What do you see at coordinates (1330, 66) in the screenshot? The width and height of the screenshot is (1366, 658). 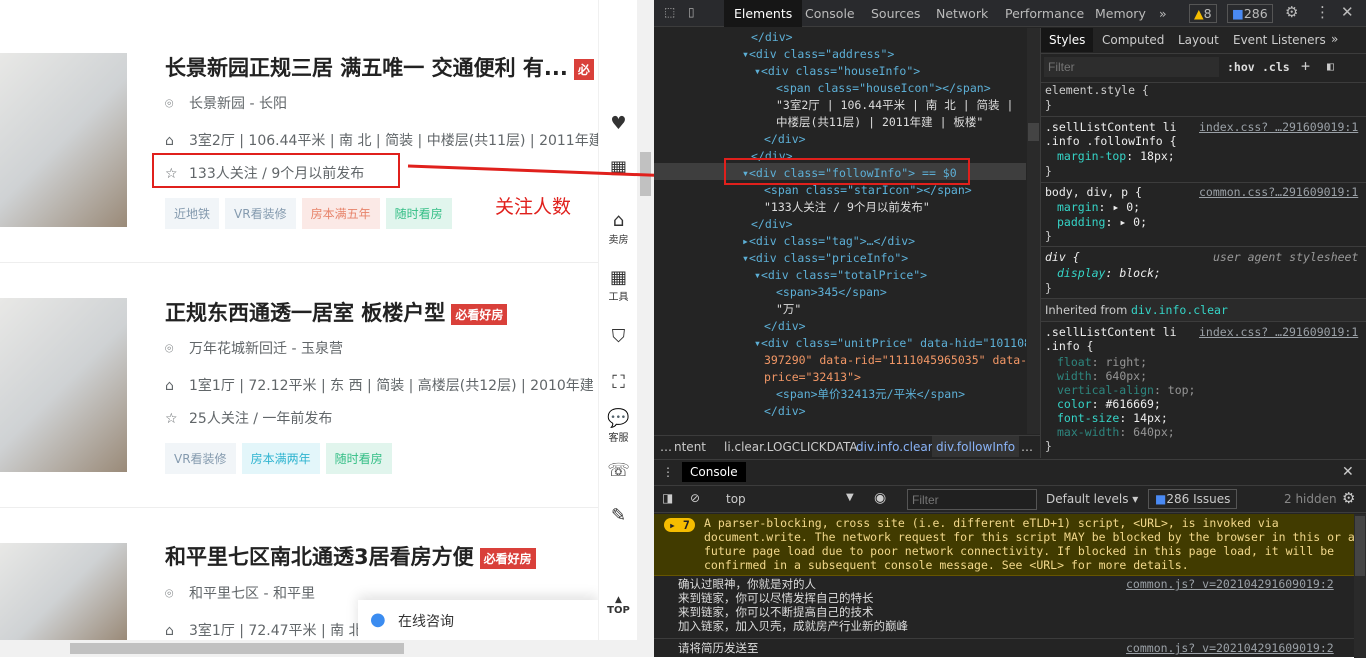 I see `sidebar-toggle-icon: ◧` at bounding box center [1330, 66].